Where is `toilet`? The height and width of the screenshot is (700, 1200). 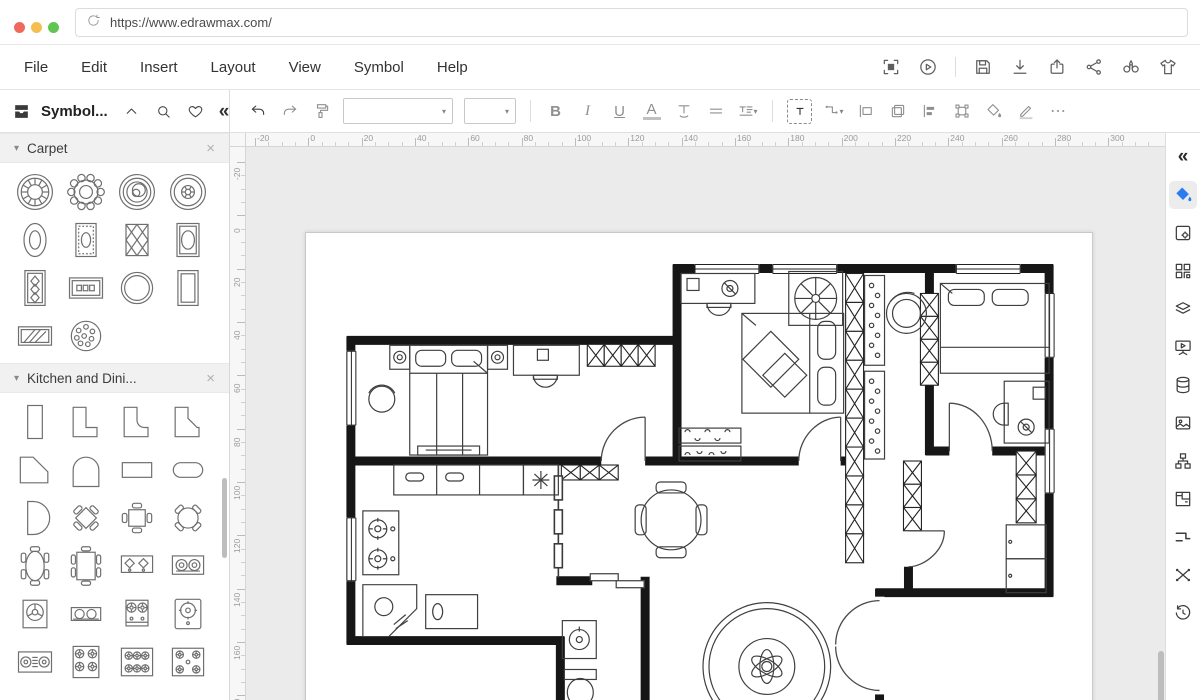 toilet is located at coordinates (580, 684).